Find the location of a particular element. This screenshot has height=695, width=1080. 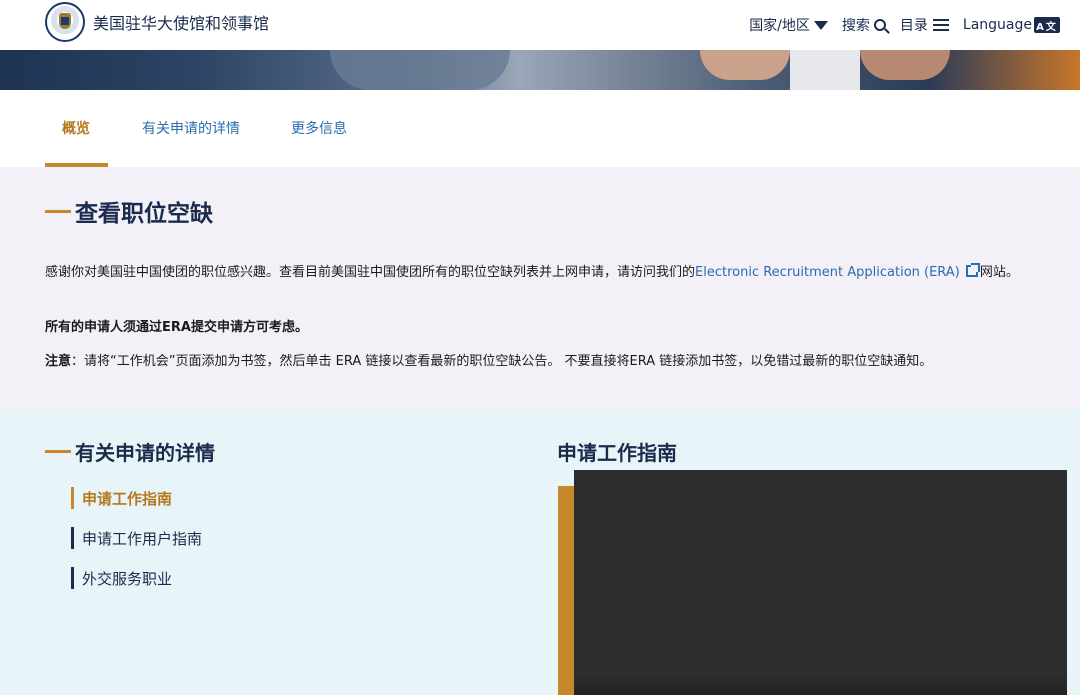

top-nav: 国家/地区 搜索 目录 Language A文 is located at coordinates (897, 25).